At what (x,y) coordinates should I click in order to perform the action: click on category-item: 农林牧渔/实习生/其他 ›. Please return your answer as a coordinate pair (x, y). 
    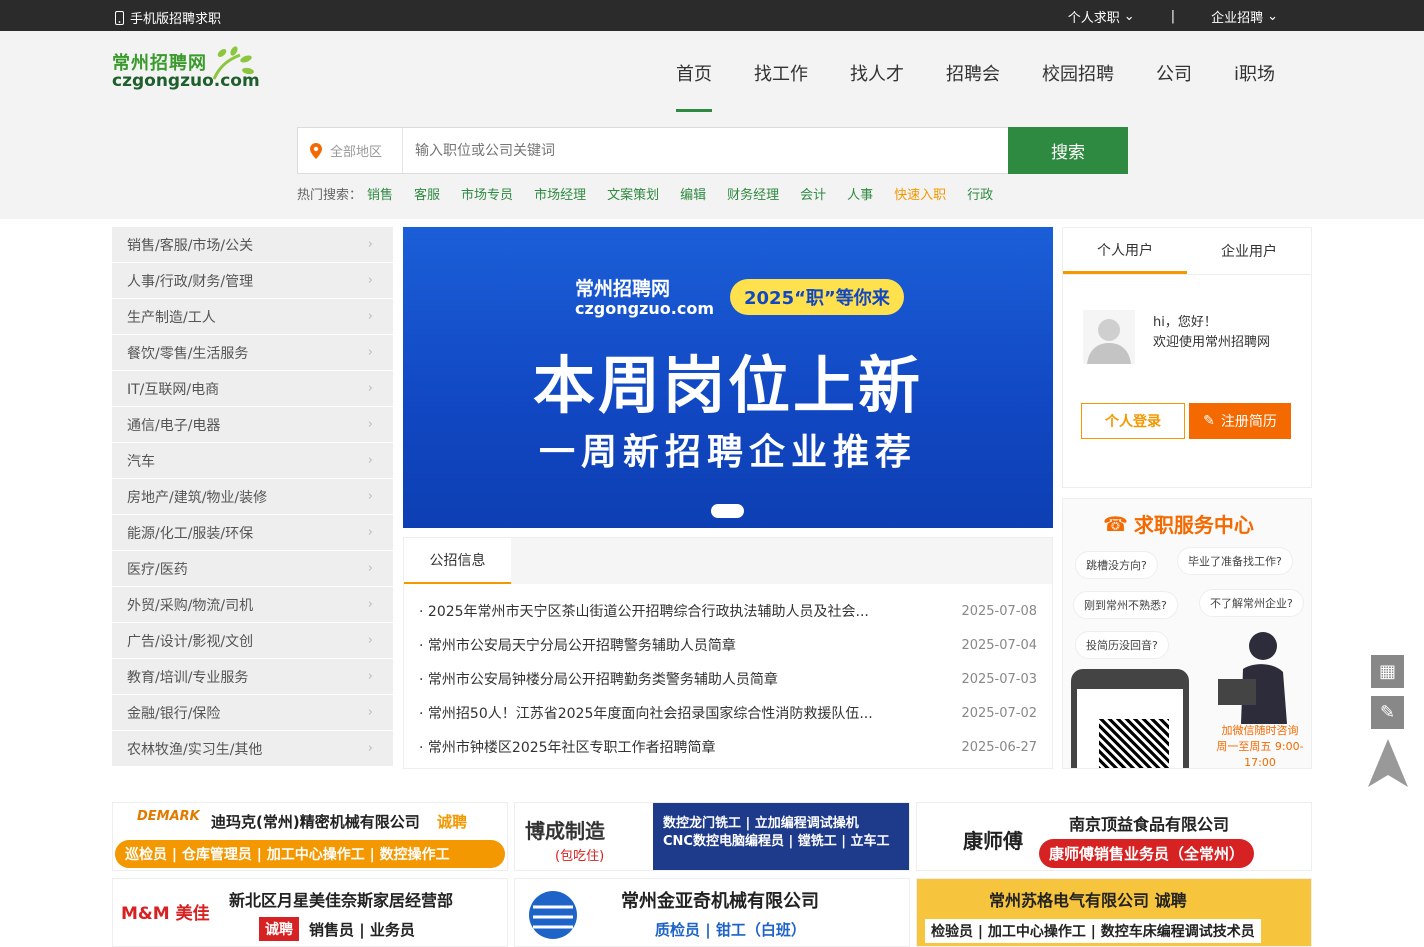
    Looking at the image, I should click on (252, 749).